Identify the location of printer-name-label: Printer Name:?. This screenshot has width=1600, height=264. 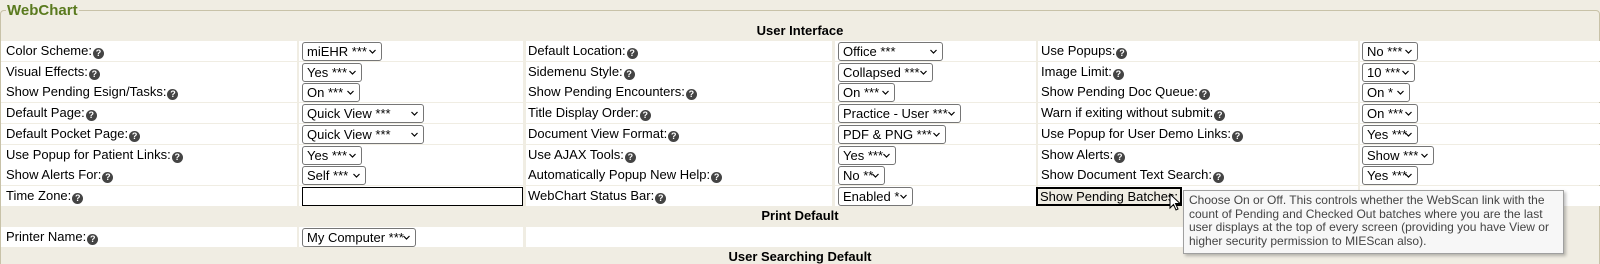
(52, 237).